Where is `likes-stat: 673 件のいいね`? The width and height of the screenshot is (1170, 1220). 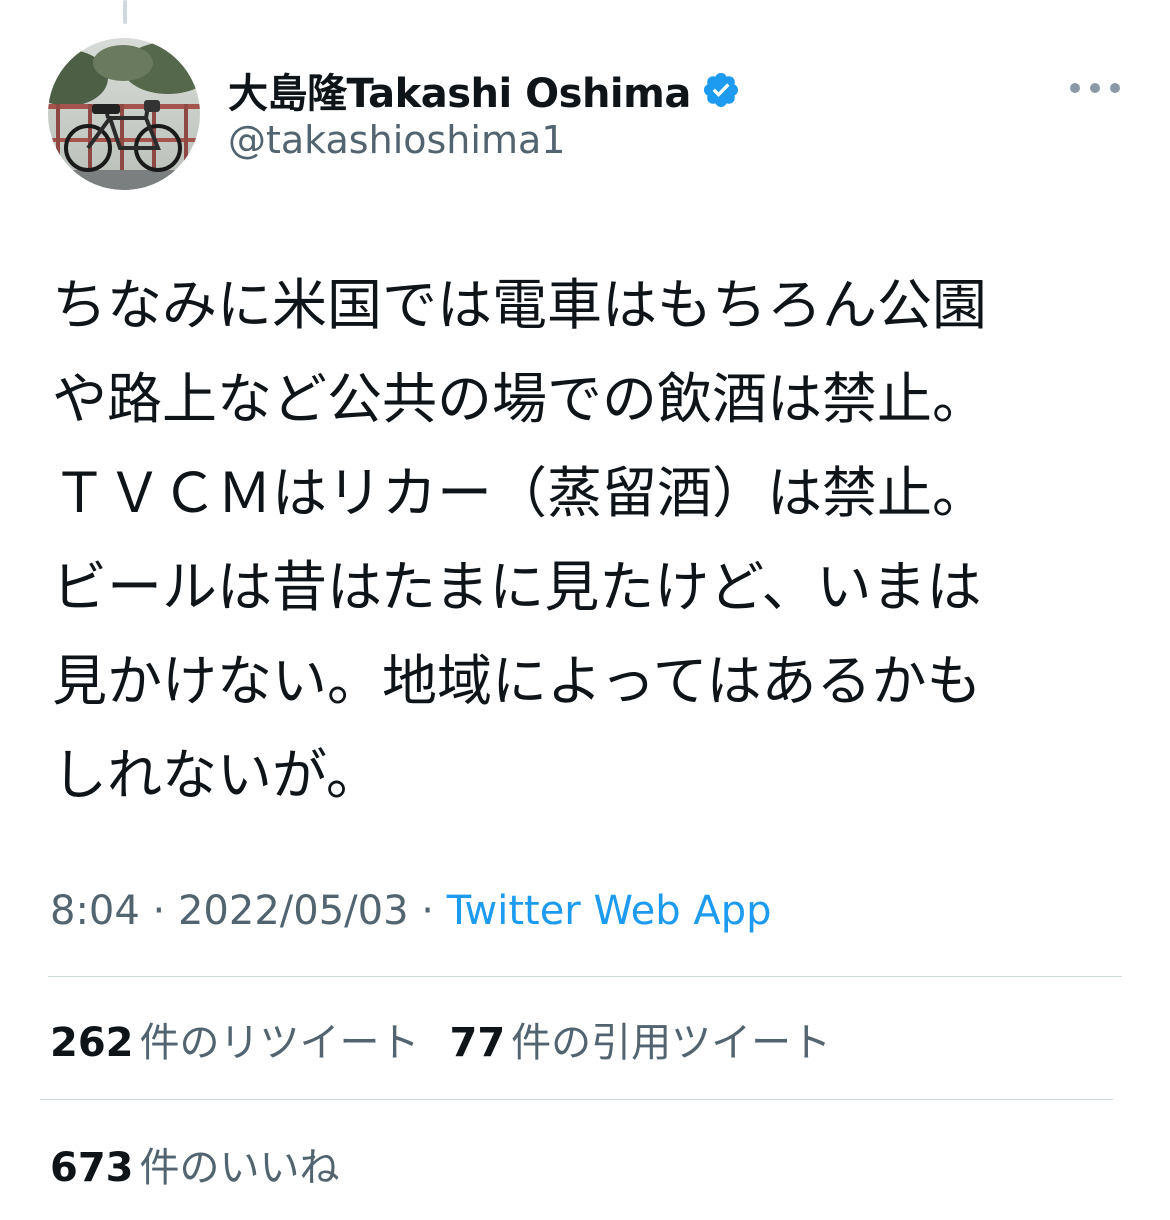 likes-stat: 673 件のいいね is located at coordinates (195, 1164).